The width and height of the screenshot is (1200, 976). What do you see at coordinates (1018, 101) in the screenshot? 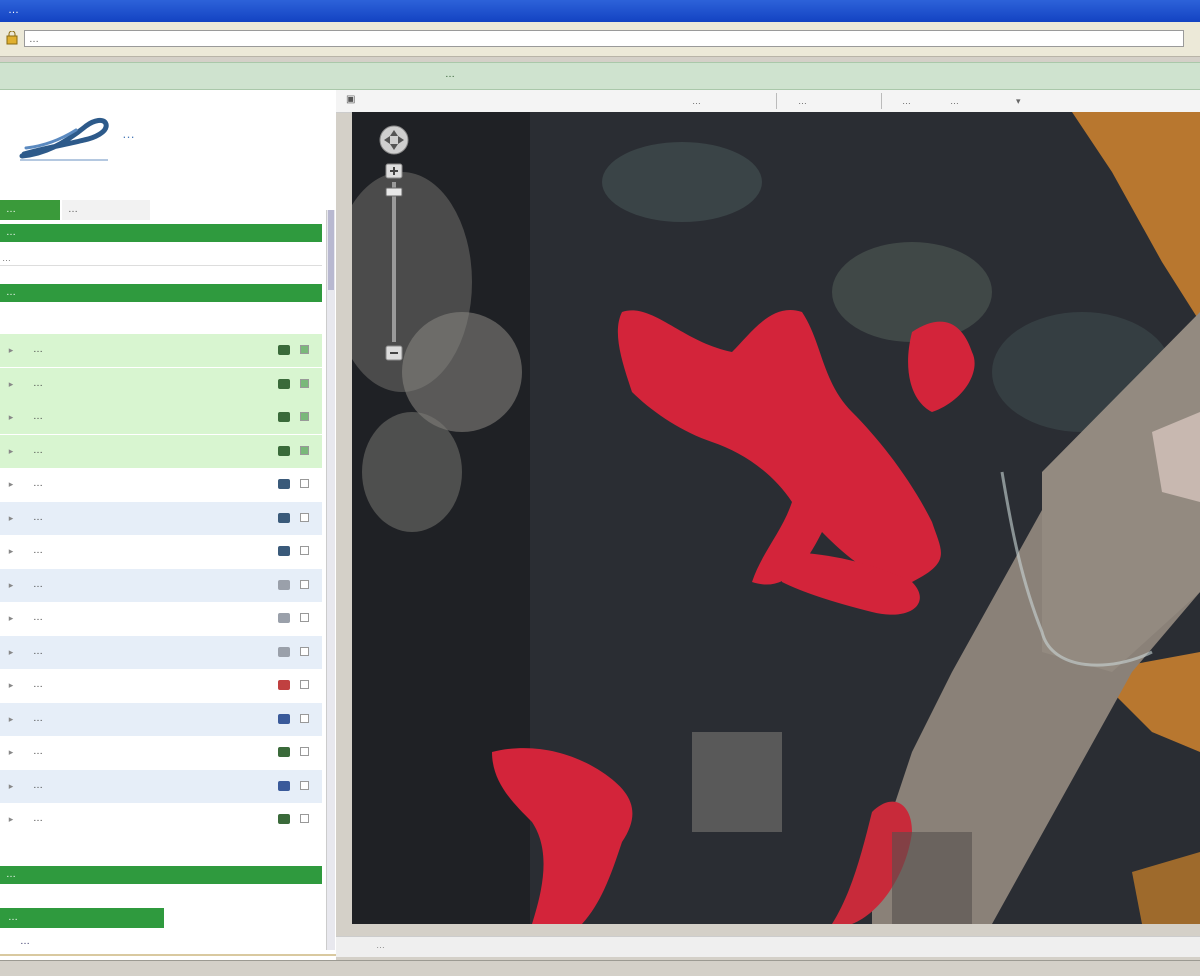
I see `chevron-down-icon: ▾` at bounding box center [1018, 101].